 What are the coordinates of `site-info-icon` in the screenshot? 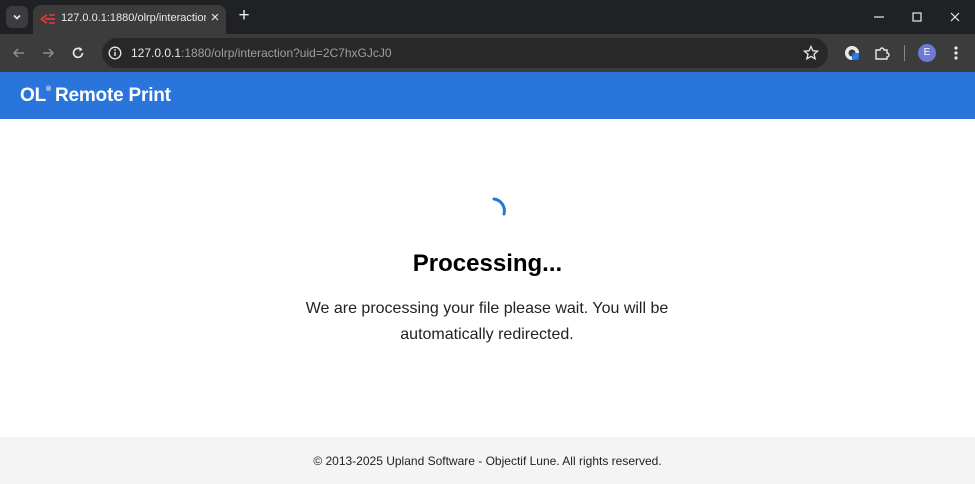 It's located at (115, 53).